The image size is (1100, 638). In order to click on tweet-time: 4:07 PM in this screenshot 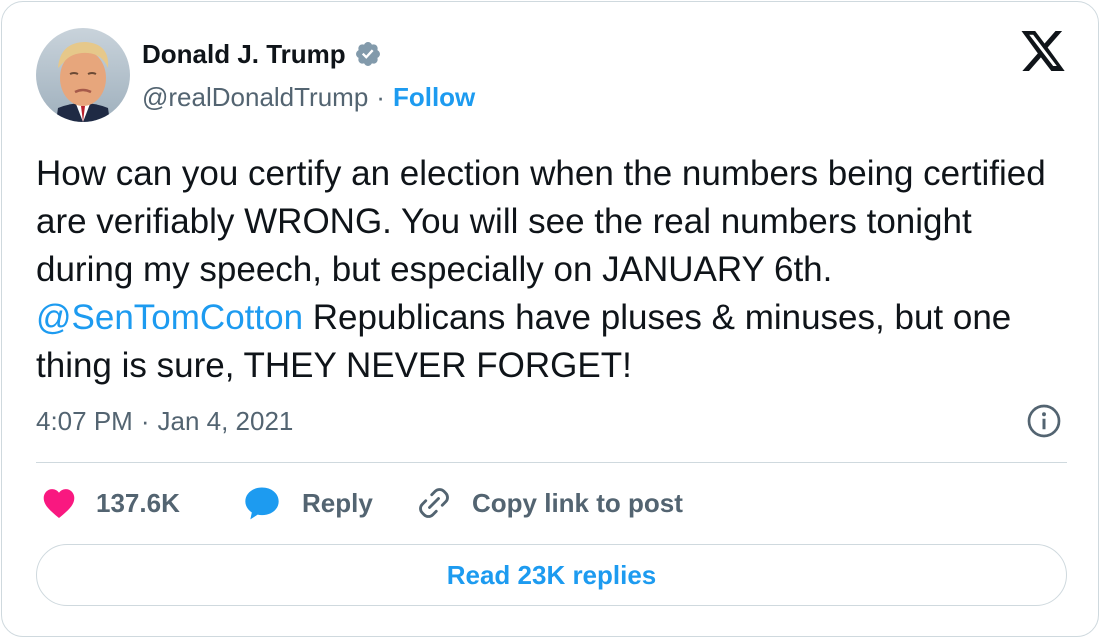, I will do `click(84, 421)`.